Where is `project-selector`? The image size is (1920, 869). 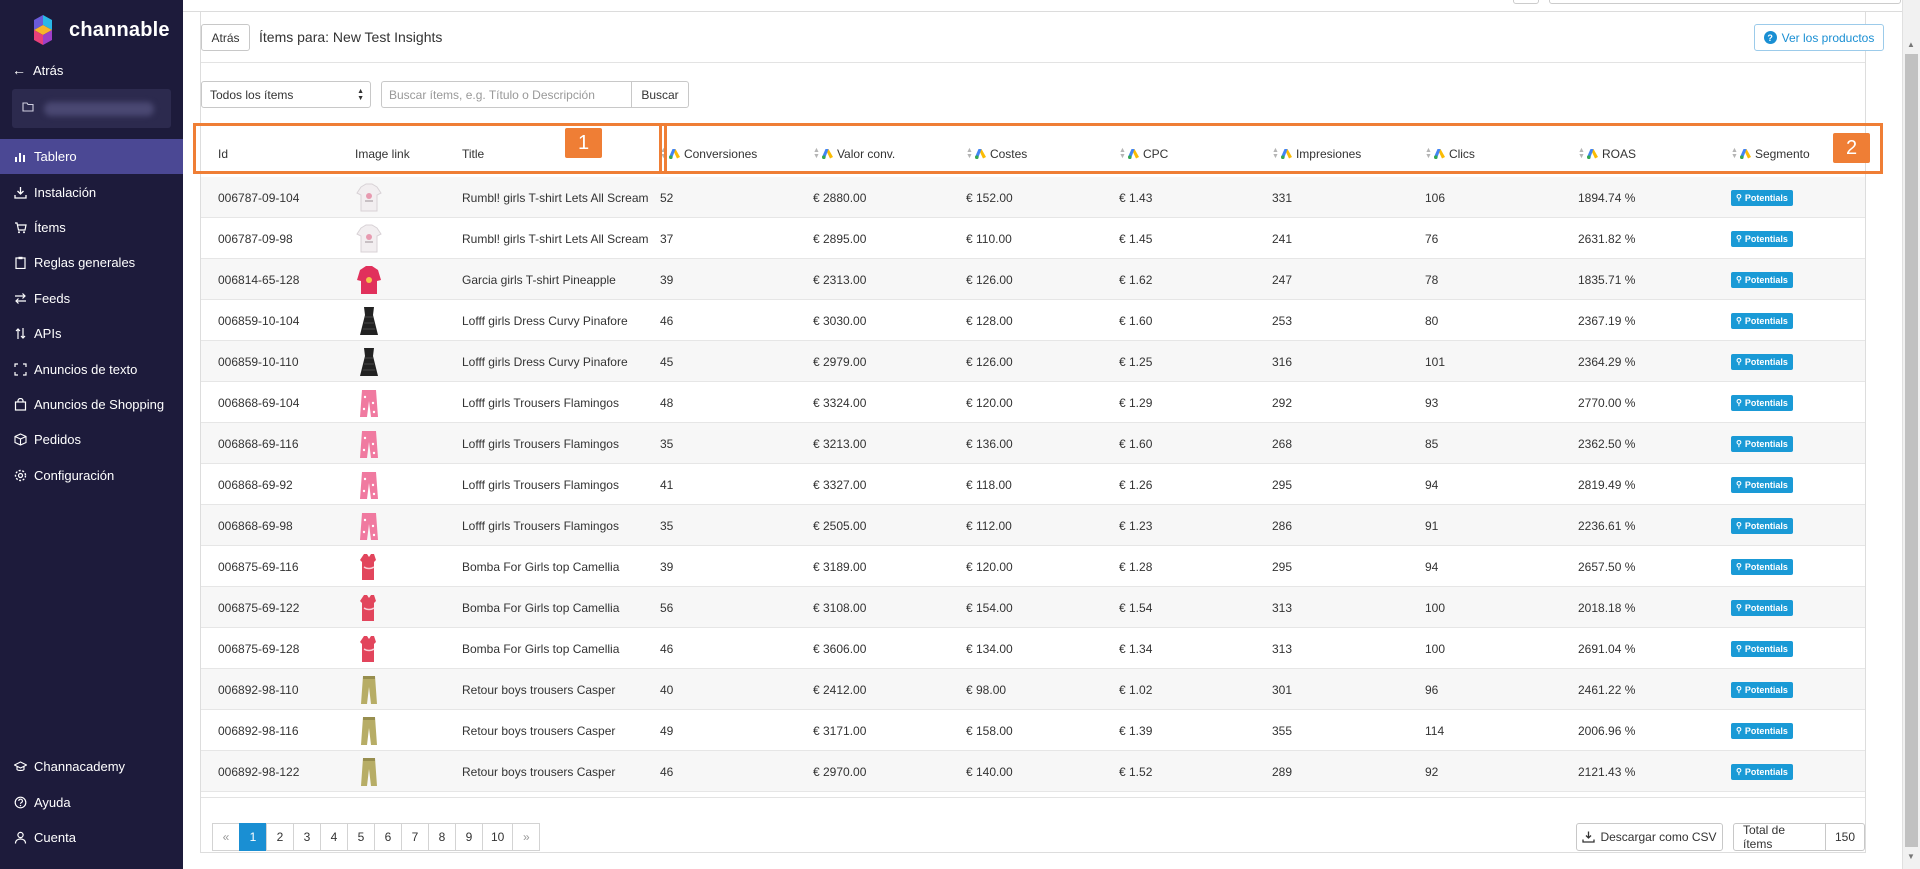
project-selector is located at coordinates (91, 108).